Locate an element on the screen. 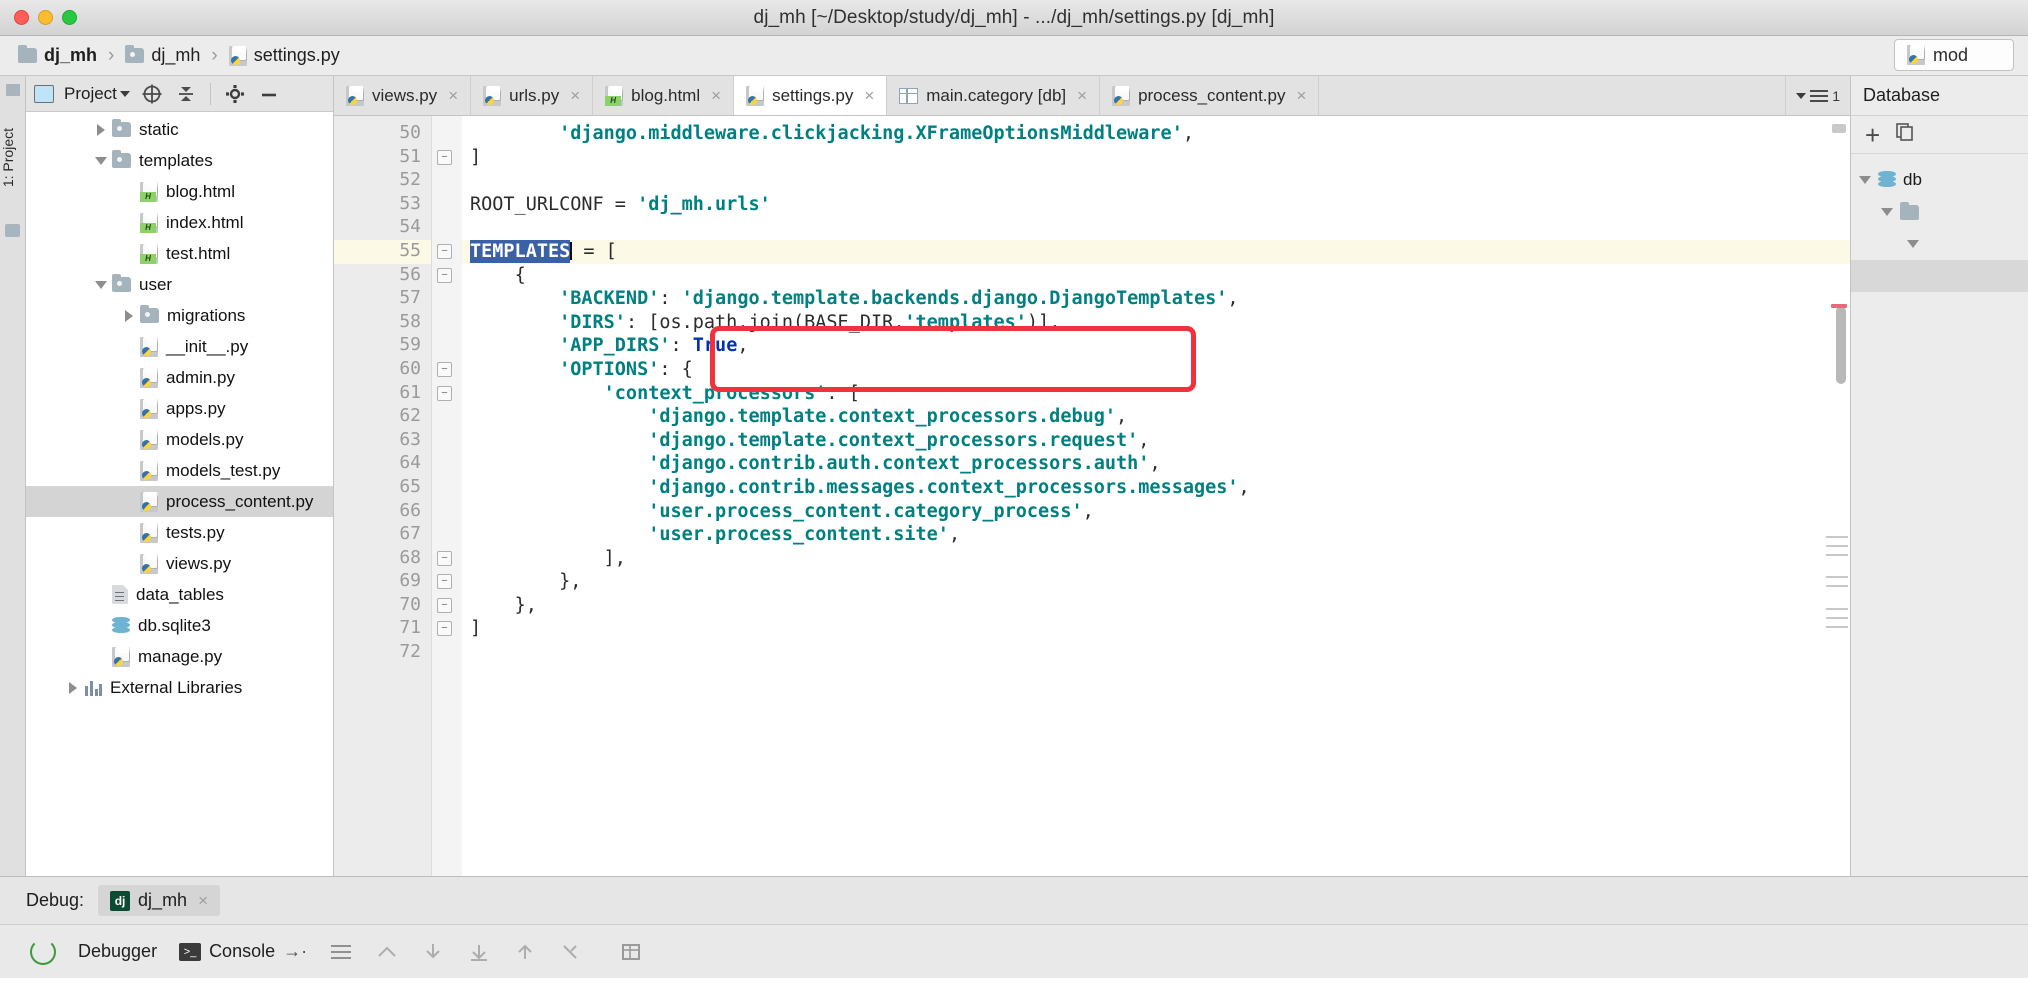 The image size is (2028, 990). tree-item: __init__.py is located at coordinates (179, 346).